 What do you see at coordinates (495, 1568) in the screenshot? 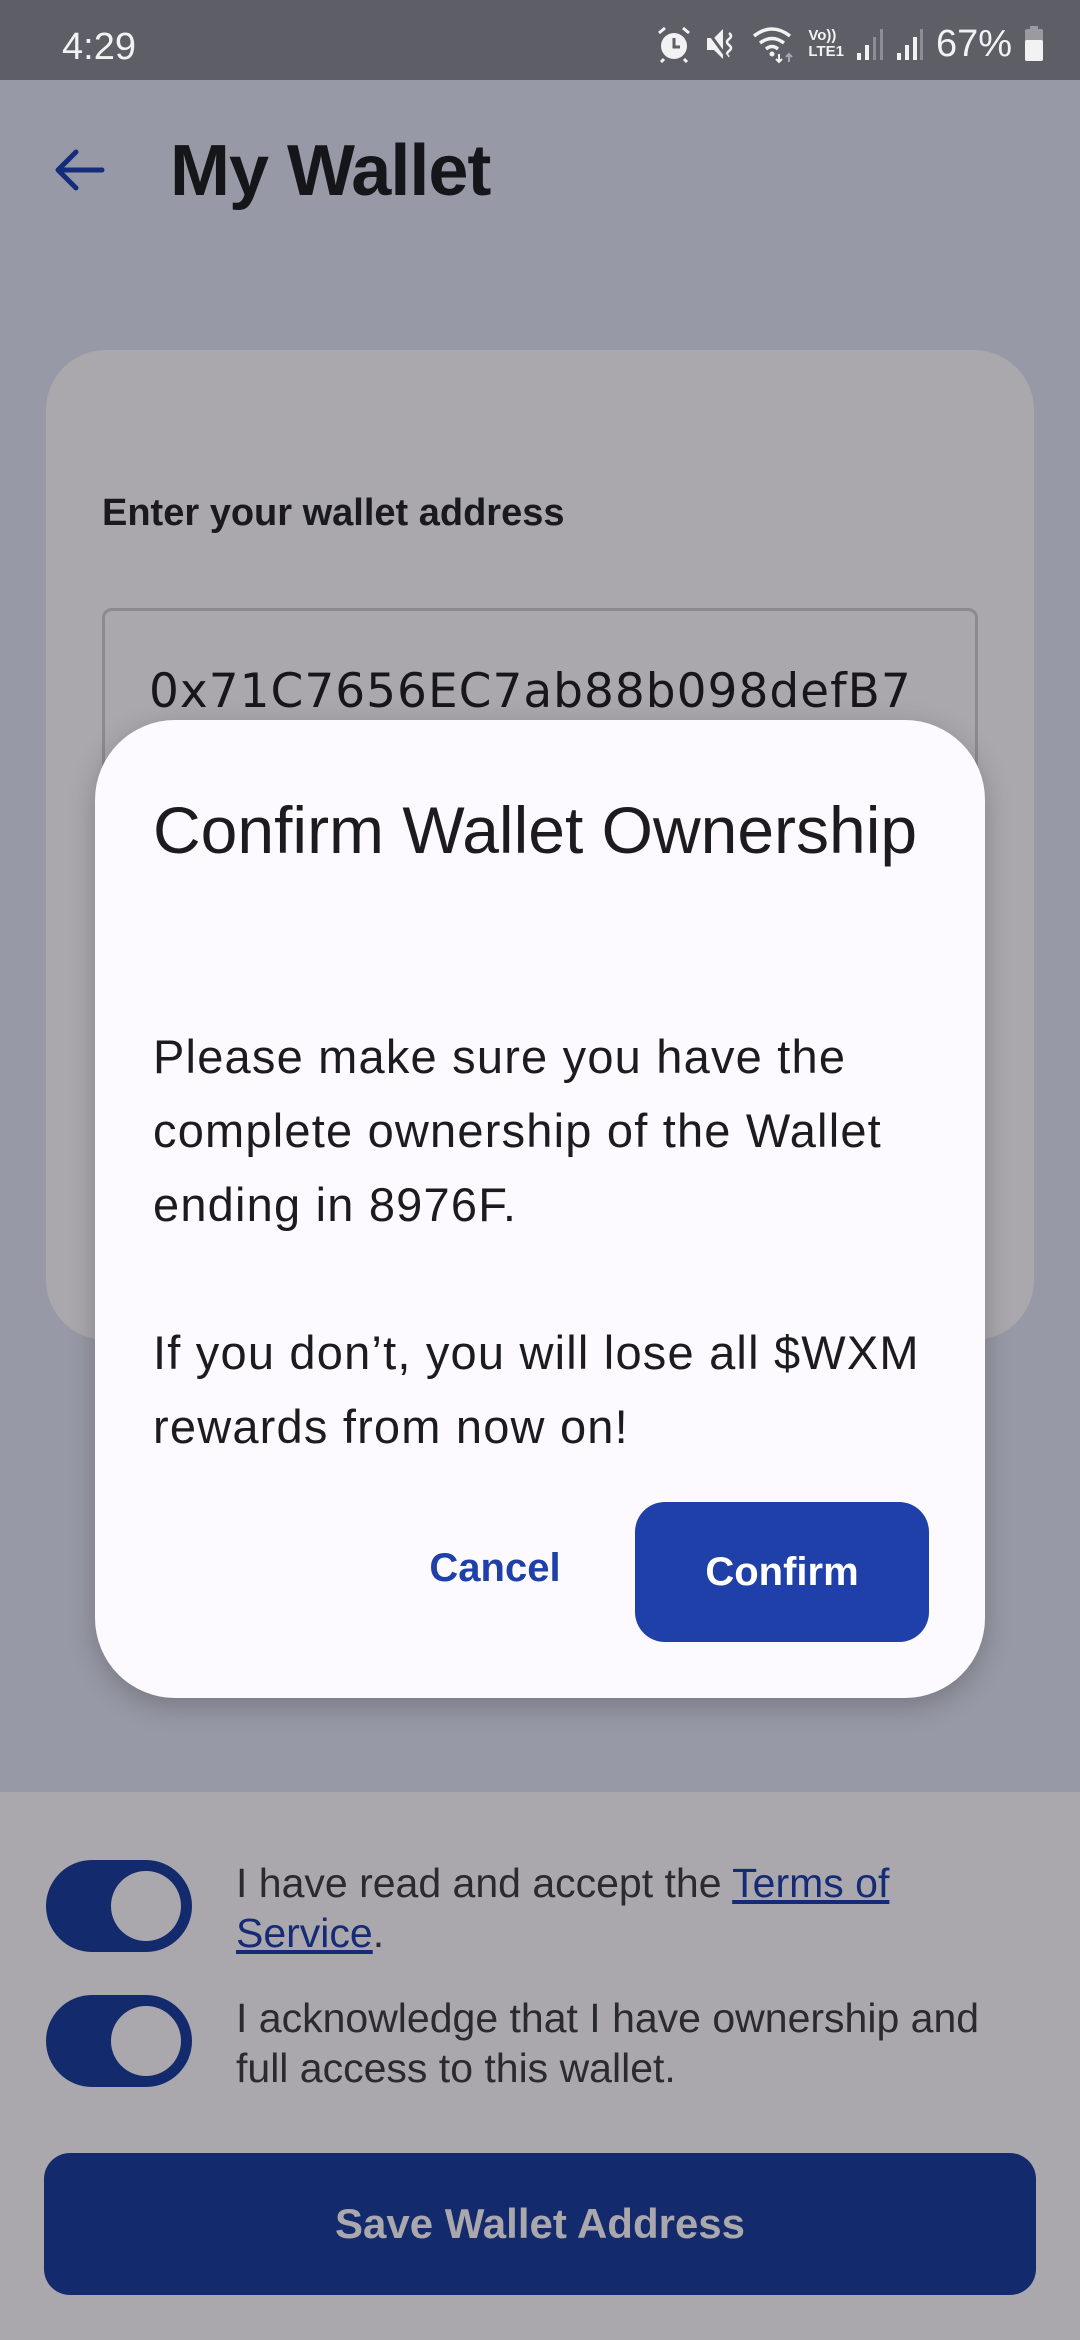
I see `cancel-button: Cancel` at bounding box center [495, 1568].